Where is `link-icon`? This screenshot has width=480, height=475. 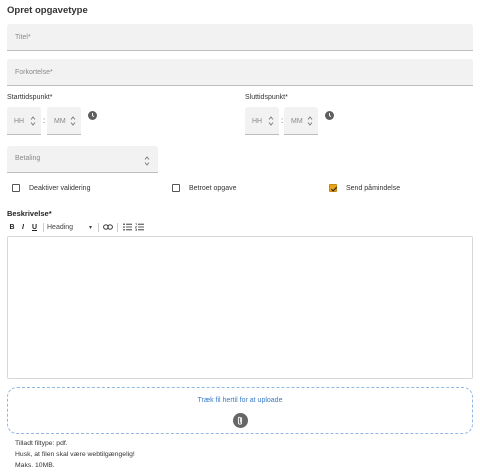
link-icon is located at coordinates (108, 227).